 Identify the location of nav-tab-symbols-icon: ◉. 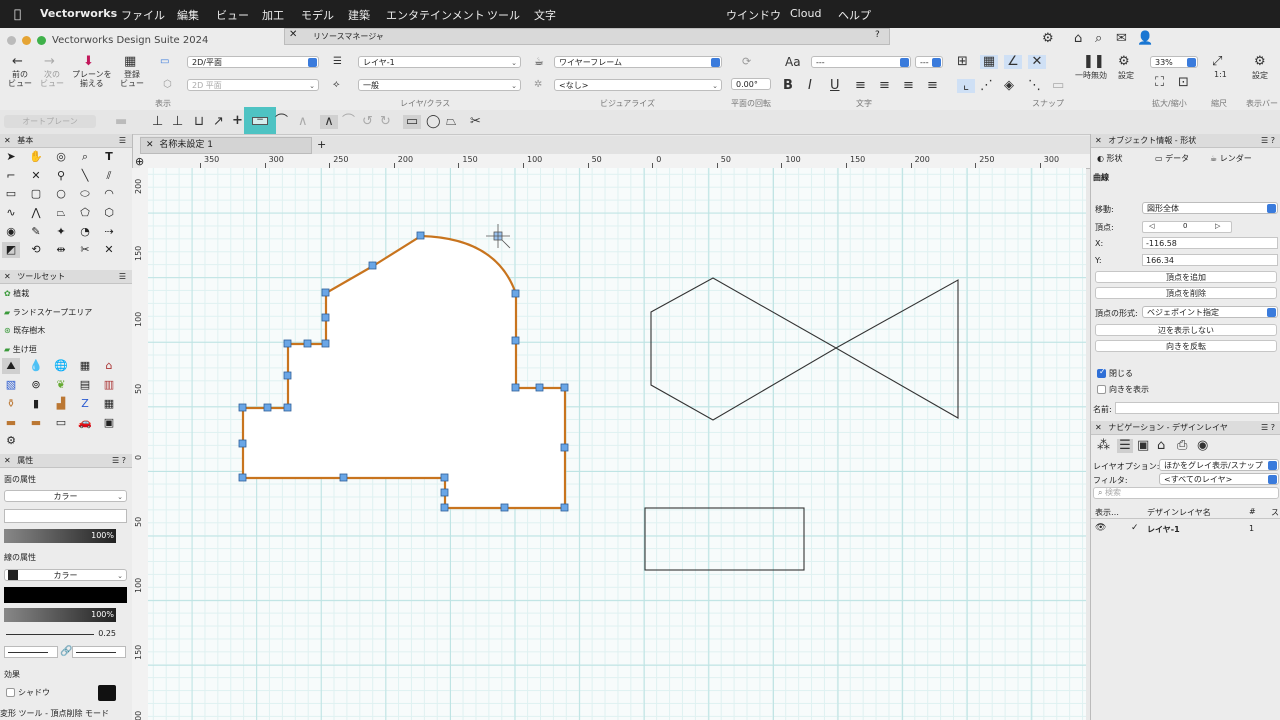
(1202, 446).